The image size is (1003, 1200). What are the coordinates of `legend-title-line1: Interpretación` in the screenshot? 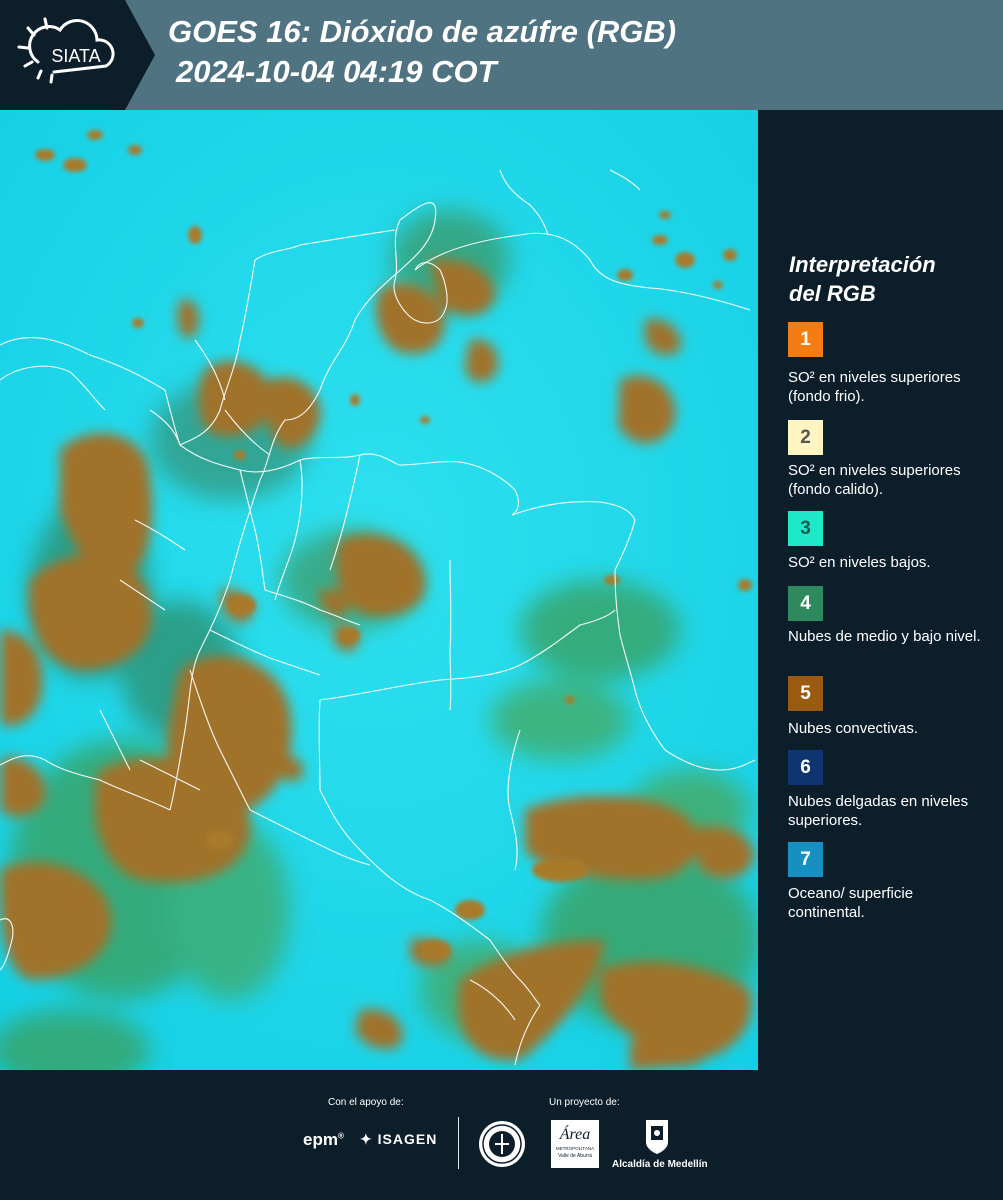 It's located at (862, 264).